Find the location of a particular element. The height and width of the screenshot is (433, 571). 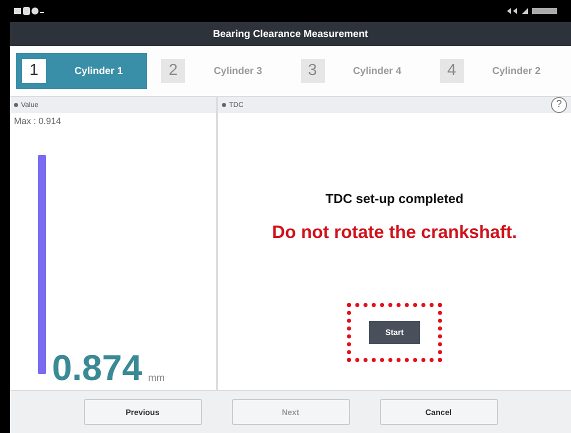

status-message: TDC set-up completed is located at coordinates (395, 198).